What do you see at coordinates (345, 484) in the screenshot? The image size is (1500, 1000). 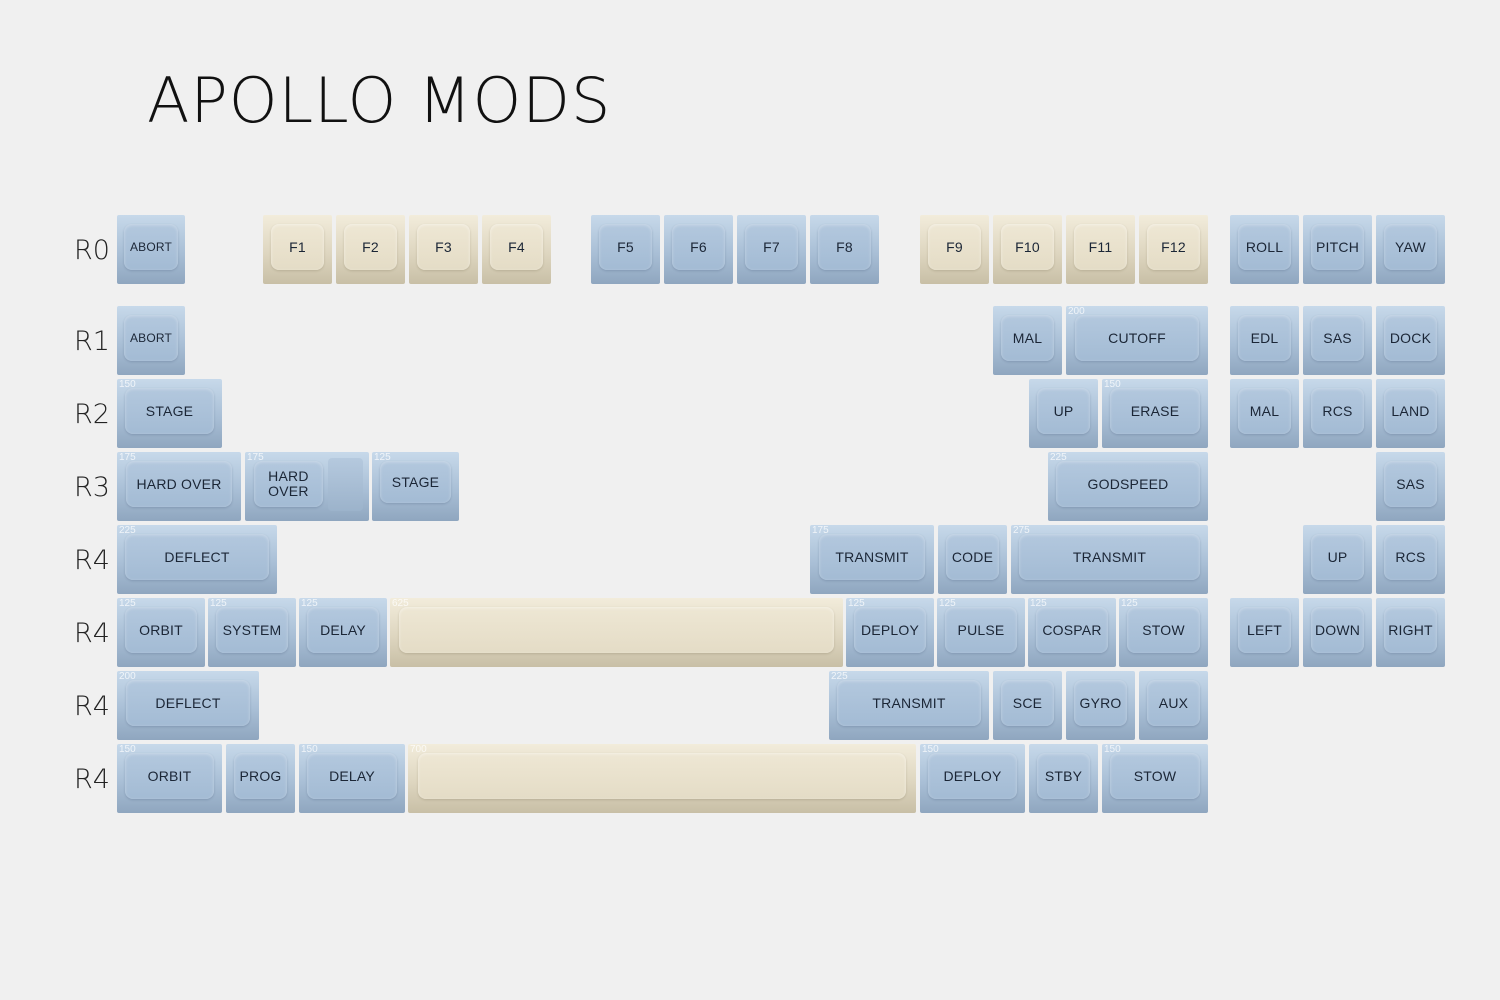 I see `keycap-stepped-section` at bounding box center [345, 484].